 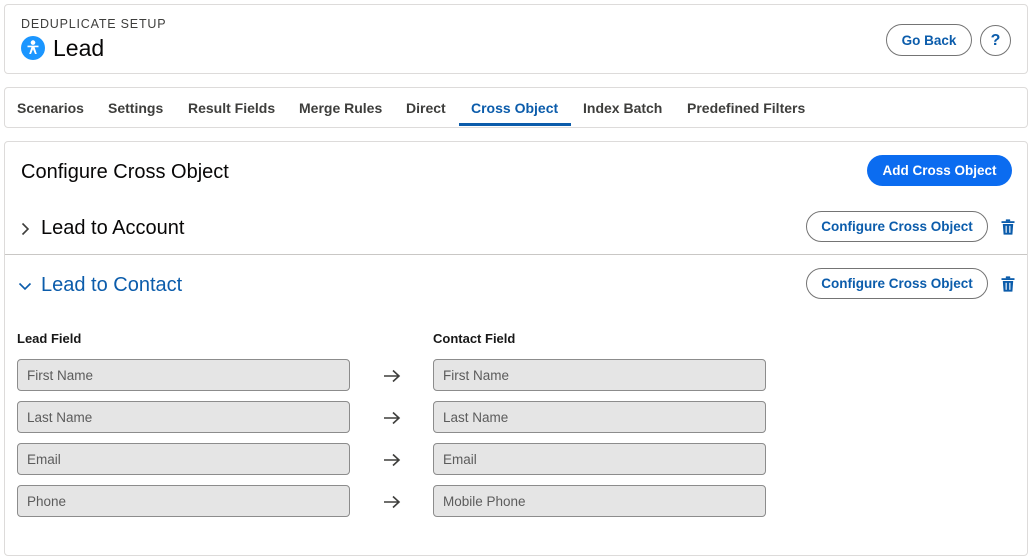 I want to click on page-header: DEDUPLICATE SETUP Lead Go Back ?, so click(x=516, y=39).